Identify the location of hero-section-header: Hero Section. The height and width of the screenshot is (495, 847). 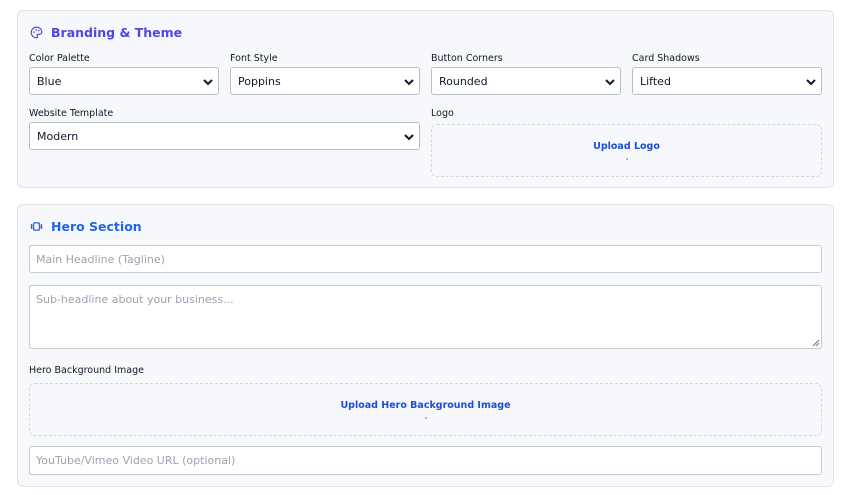
(86, 226).